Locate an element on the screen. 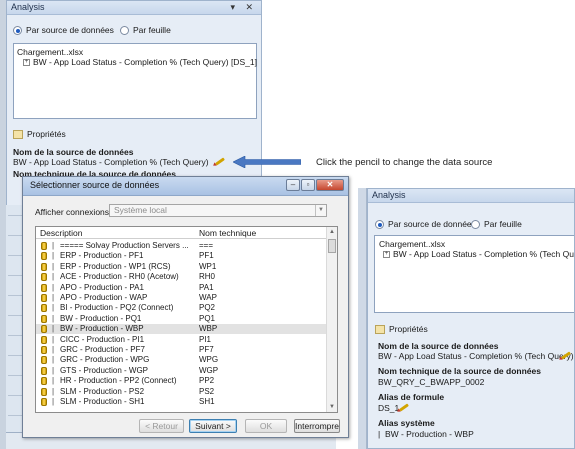 The image size is (575, 449). list-item-technical-name: WBP is located at coordinates (208, 329).